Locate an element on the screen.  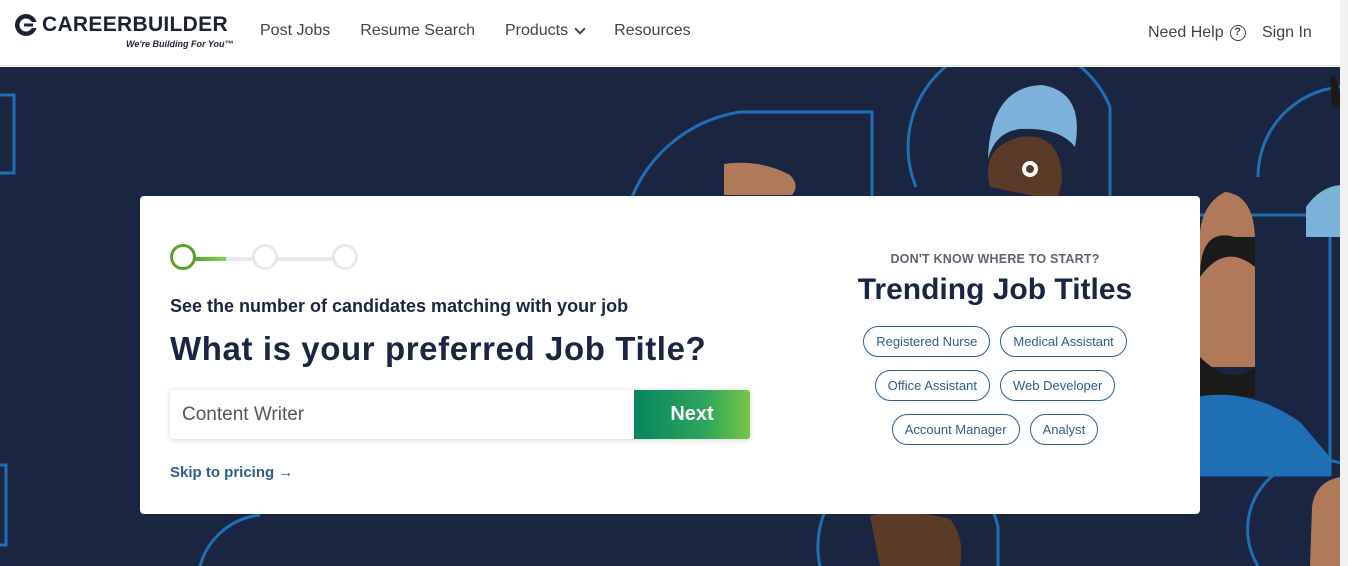
nav-label: Post Jobs is located at coordinates (295, 30).